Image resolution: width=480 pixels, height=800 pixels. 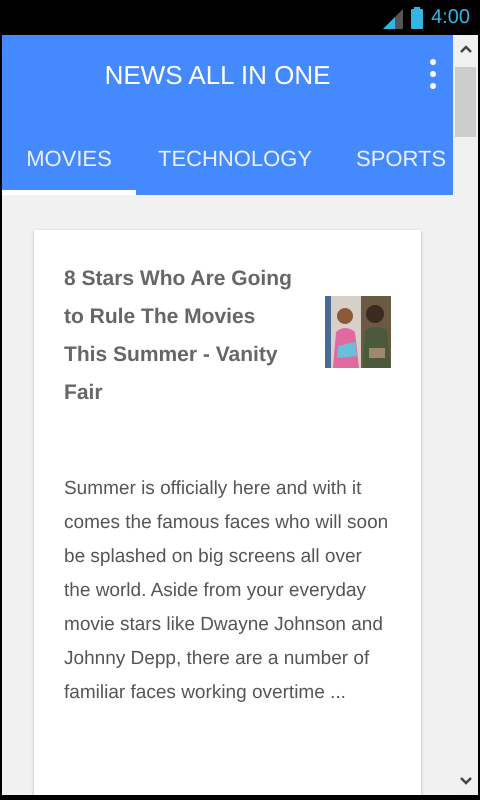 What do you see at coordinates (466, 49) in the screenshot?
I see `scroll-up-icon` at bounding box center [466, 49].